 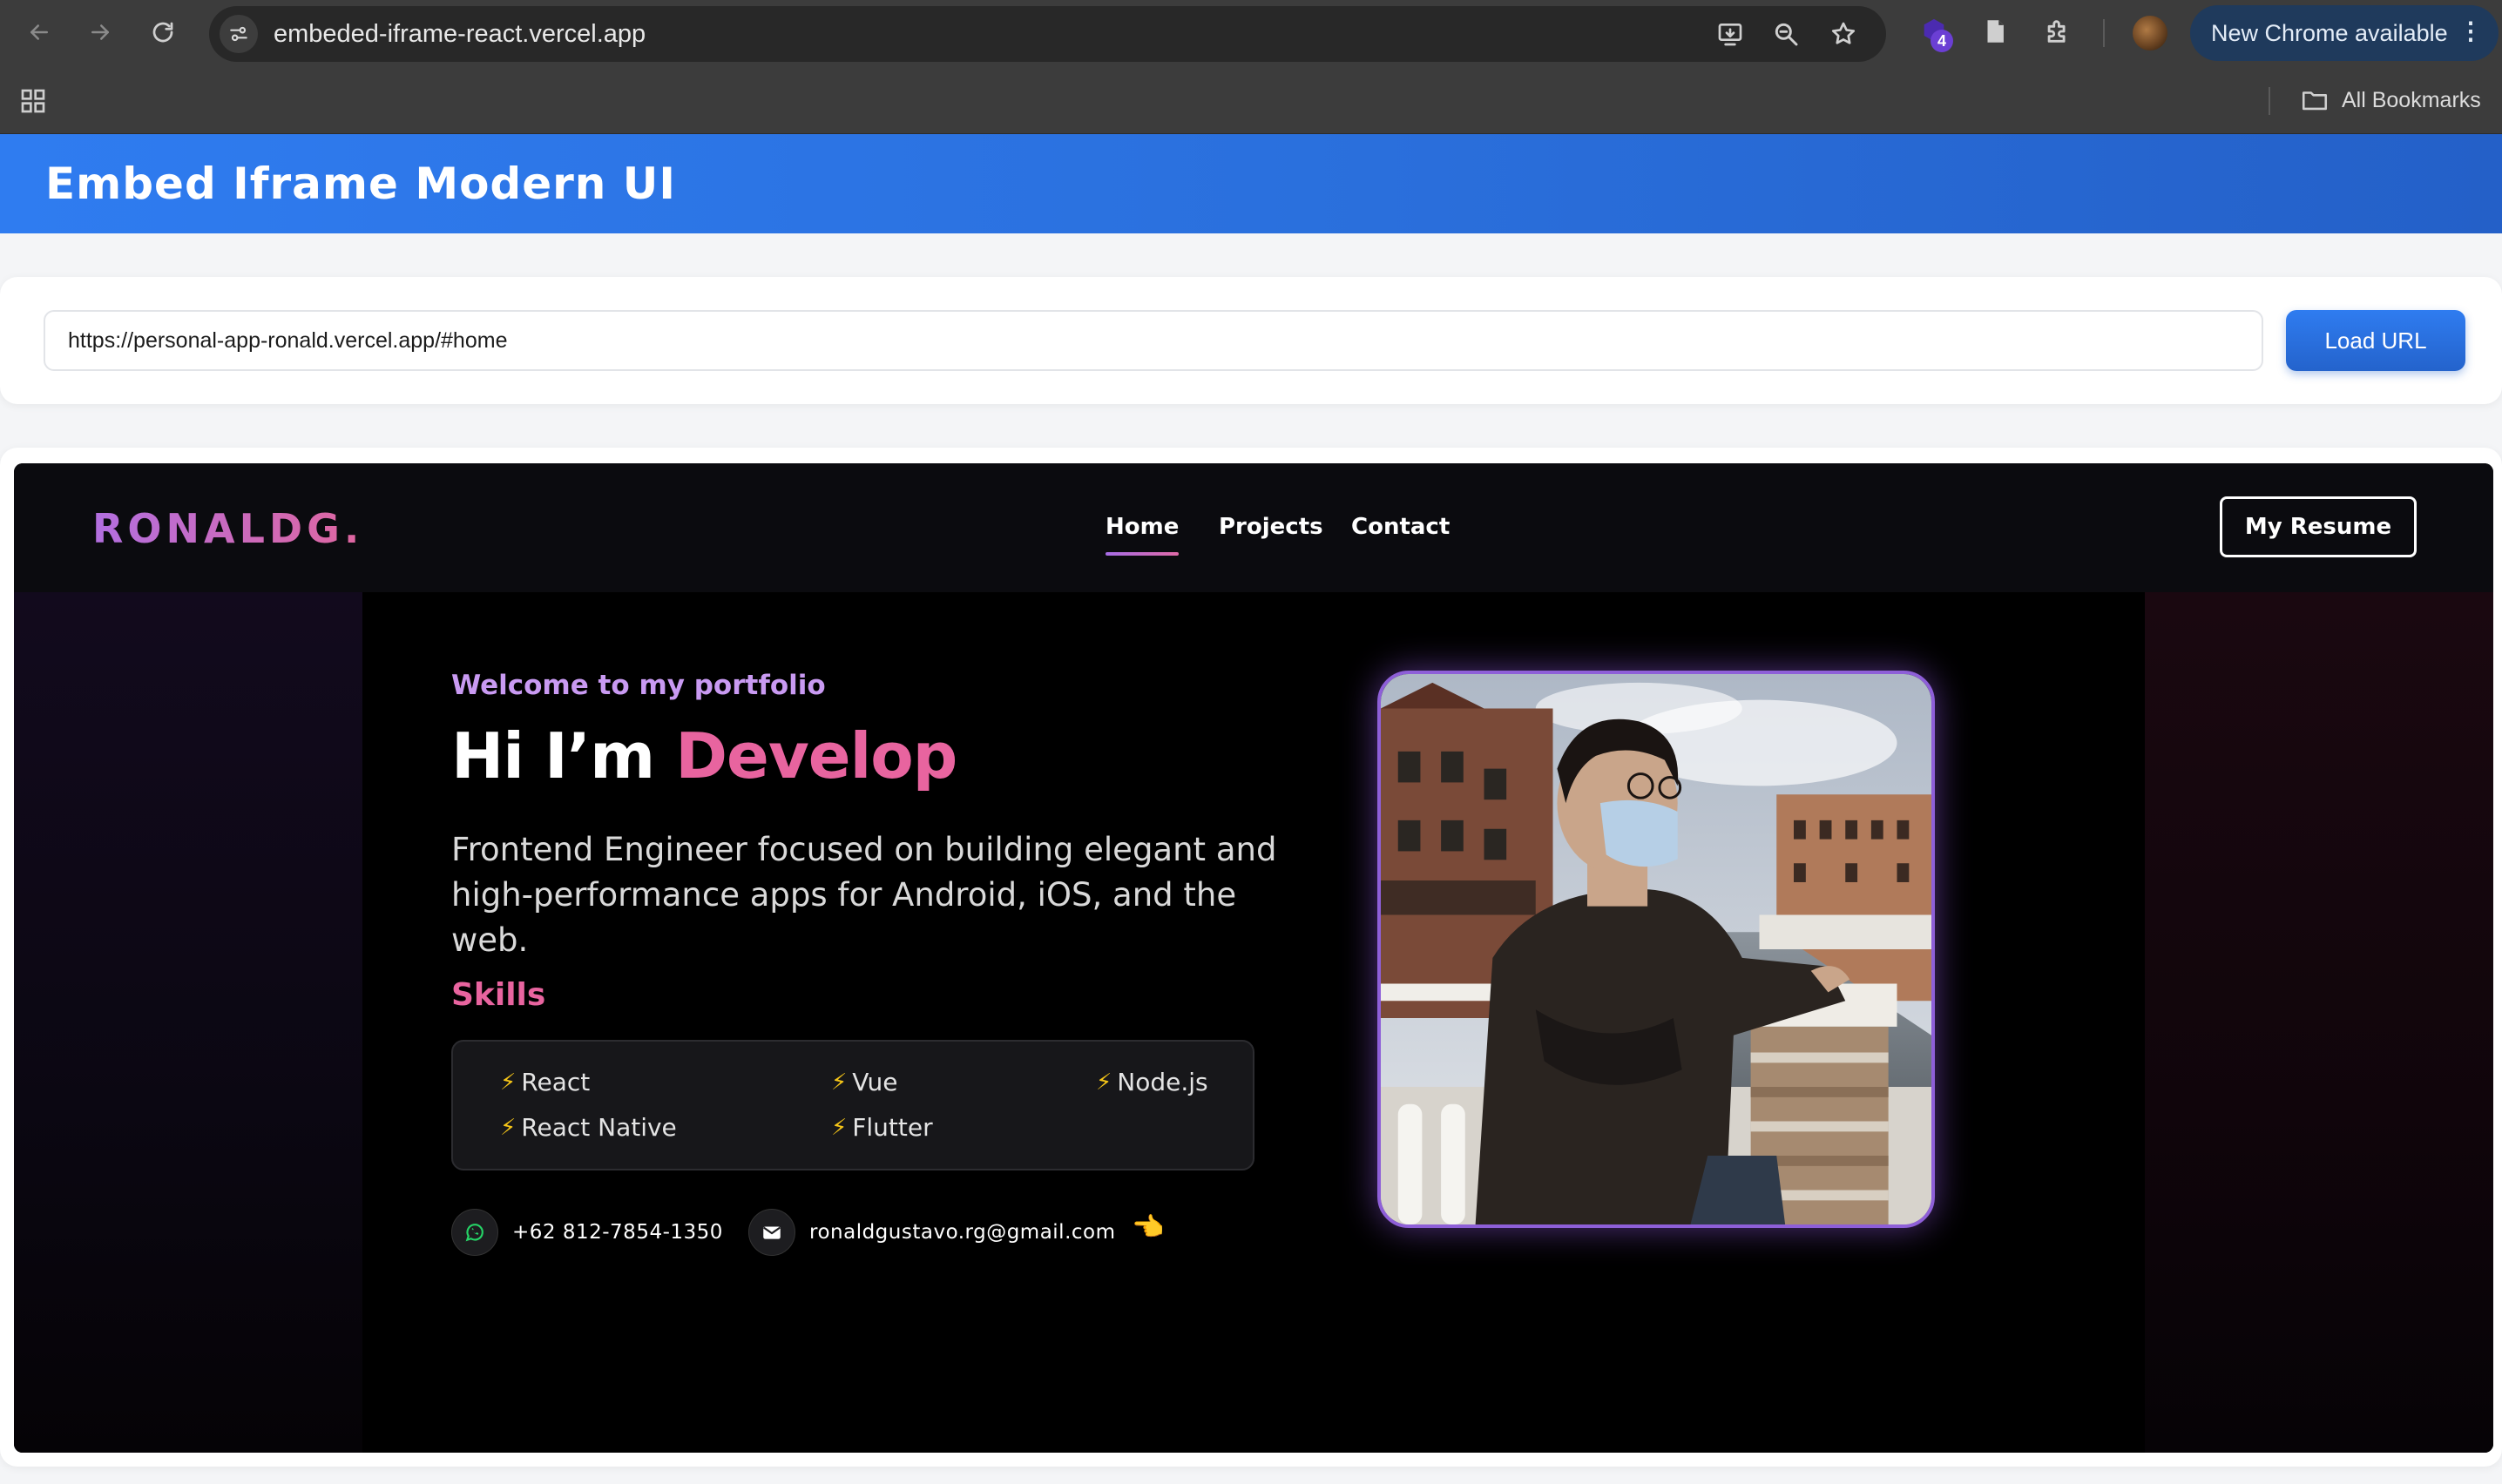 I want to click on menu-dots-icon: ⋮, so click(x=2470, y=32).